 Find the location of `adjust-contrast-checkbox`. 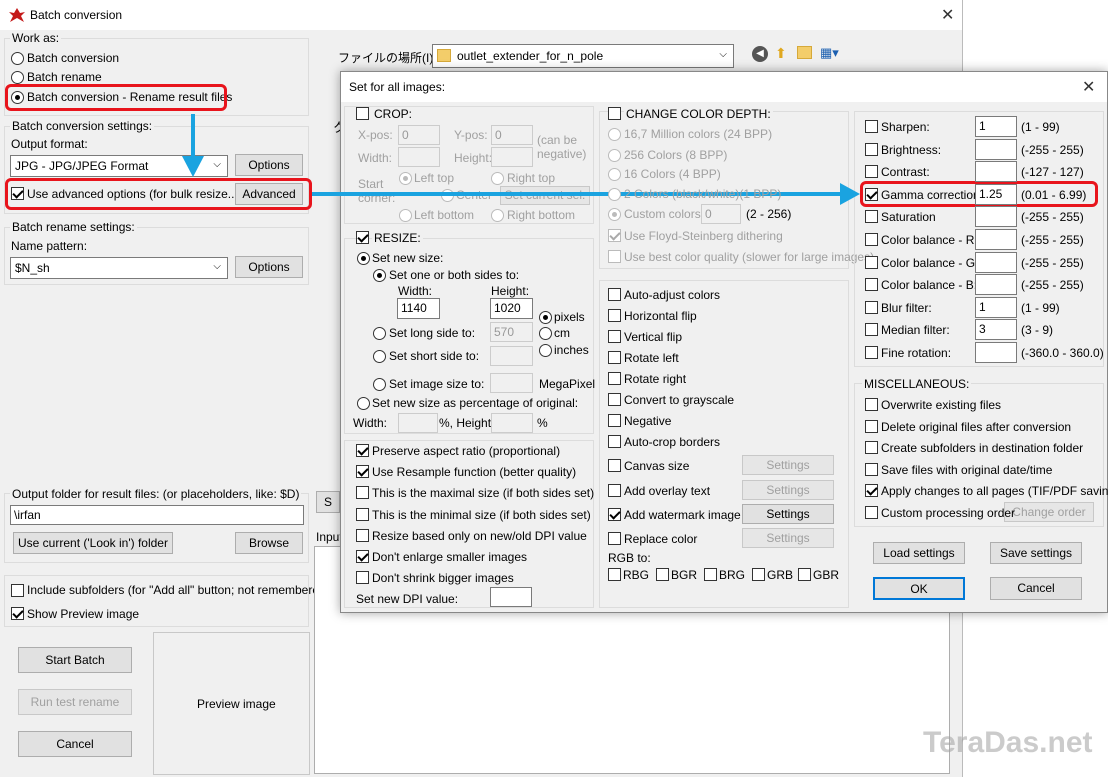

adjust-contrast-checkbox is located at coordinates (871, 172).